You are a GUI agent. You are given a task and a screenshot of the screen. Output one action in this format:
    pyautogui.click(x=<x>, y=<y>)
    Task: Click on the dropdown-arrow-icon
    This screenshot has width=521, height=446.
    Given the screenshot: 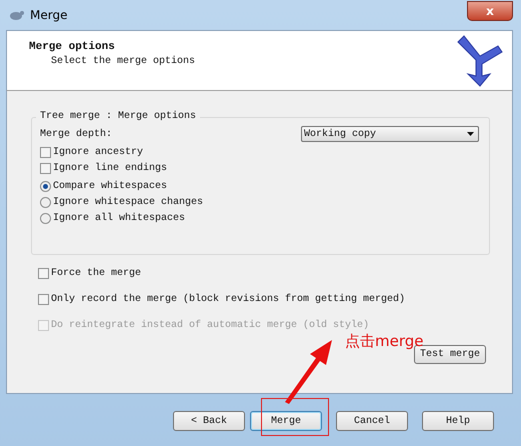 What is the action you would take?
    pyautogui.click(x=470, y=134)
    